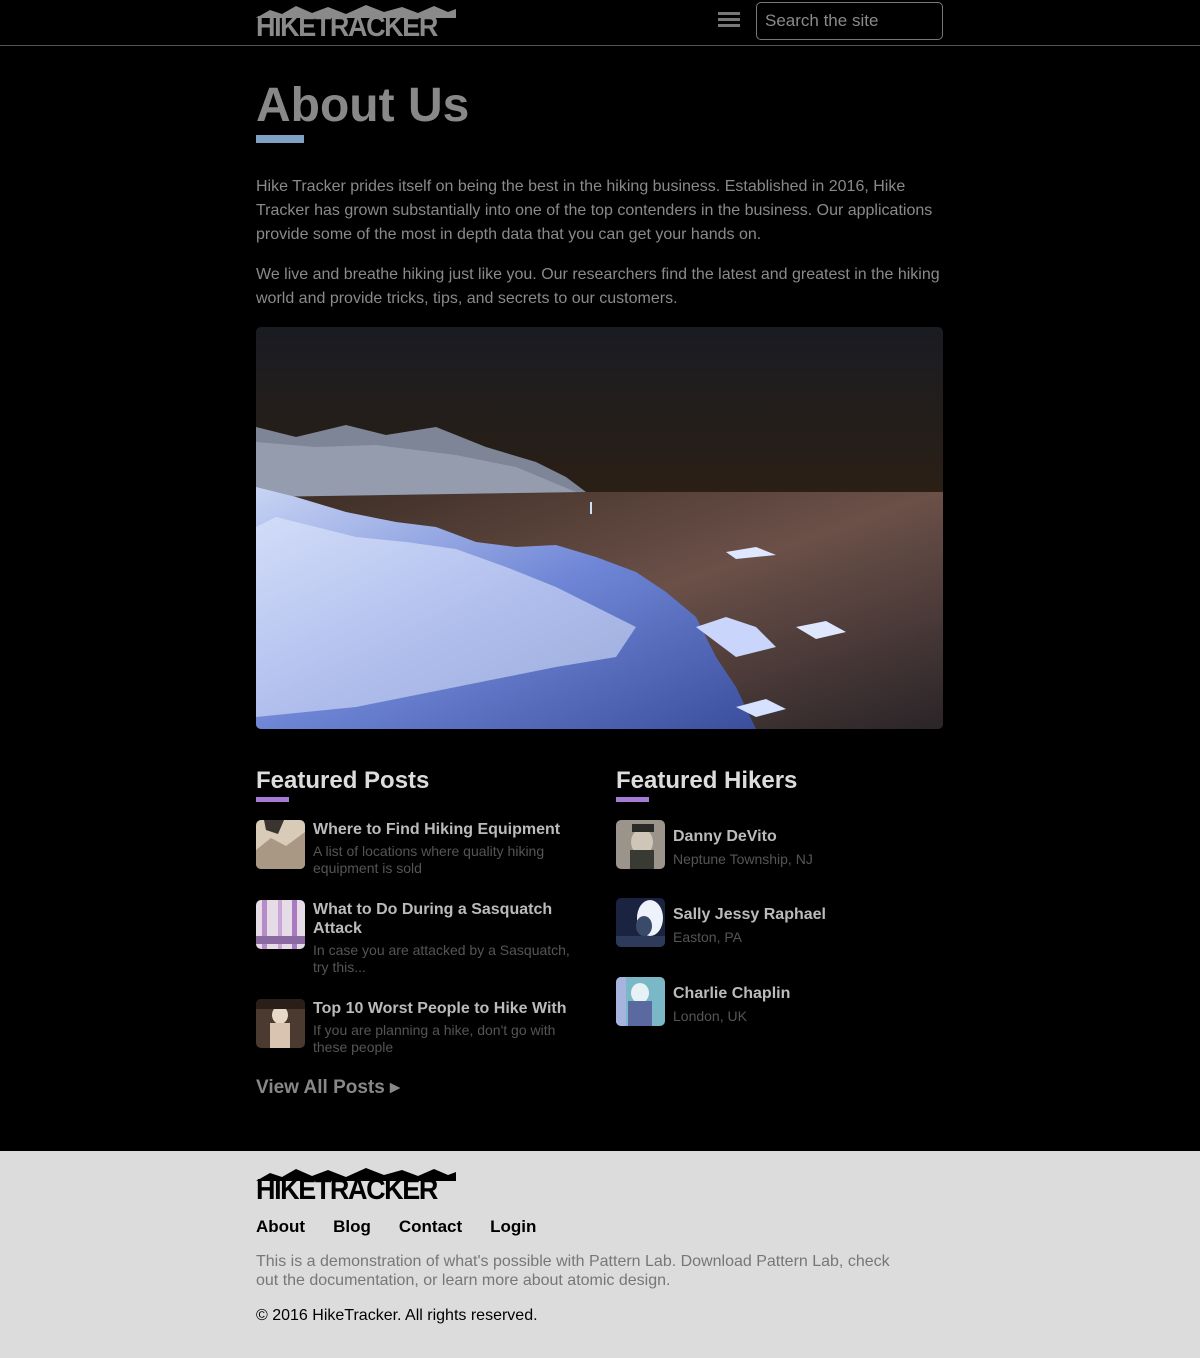  What do you see at coordinates (743, 859) in the screenshot?
I see `hiker-location: Neptune Township, NJ` at bounding box center [743, 859].